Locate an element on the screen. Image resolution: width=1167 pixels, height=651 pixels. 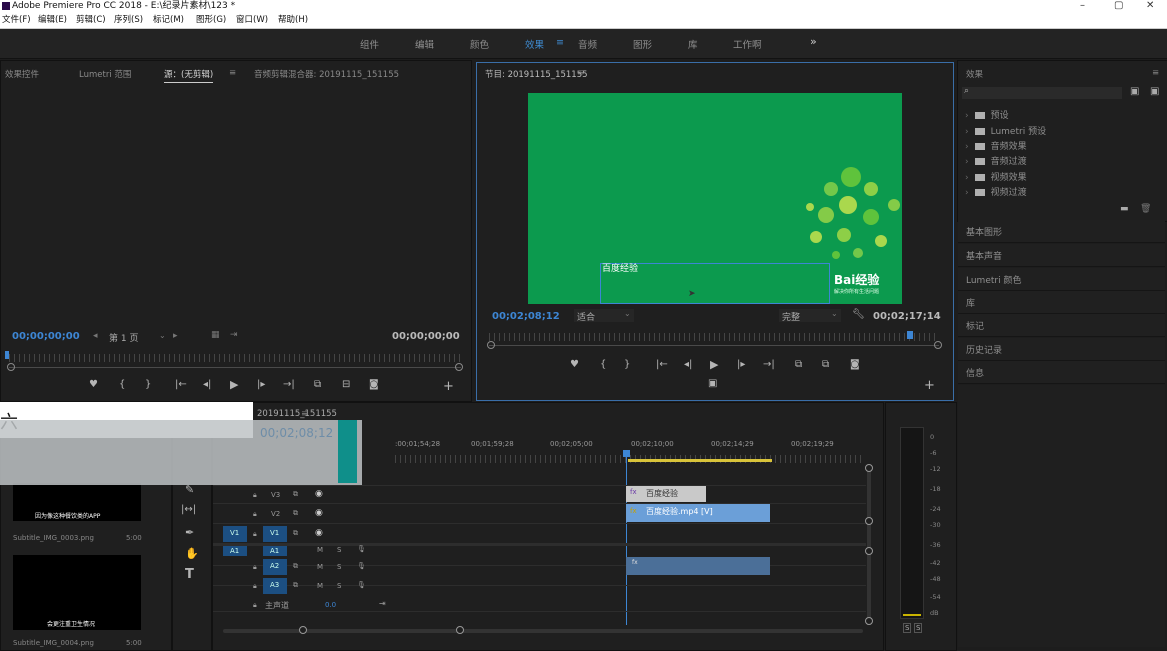
close-icon: ✕ is located at coordinates (1150, 6).